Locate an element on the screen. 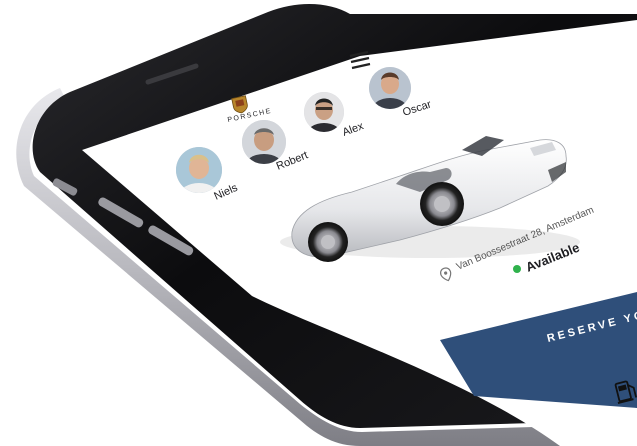 This screenshot has width=637, height=446. availability-status-dot is located at coordinates (517, 269).